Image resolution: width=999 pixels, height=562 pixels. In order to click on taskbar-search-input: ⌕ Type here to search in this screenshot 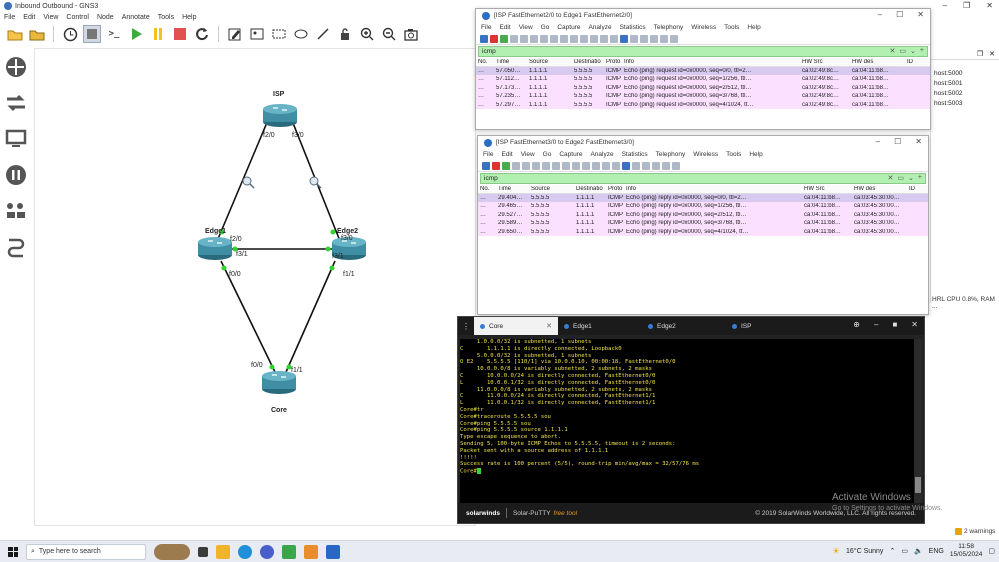, I will do `click(86, 551)`.